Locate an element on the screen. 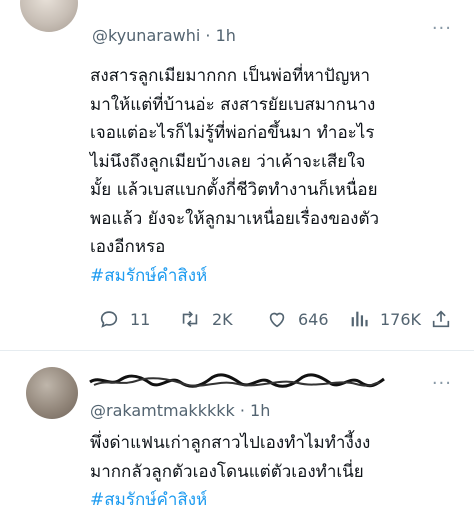 The height and width of the screenshot is (522, 474). tweet-actions: 11 2K 646 176K is located at coordinates (278, 319).